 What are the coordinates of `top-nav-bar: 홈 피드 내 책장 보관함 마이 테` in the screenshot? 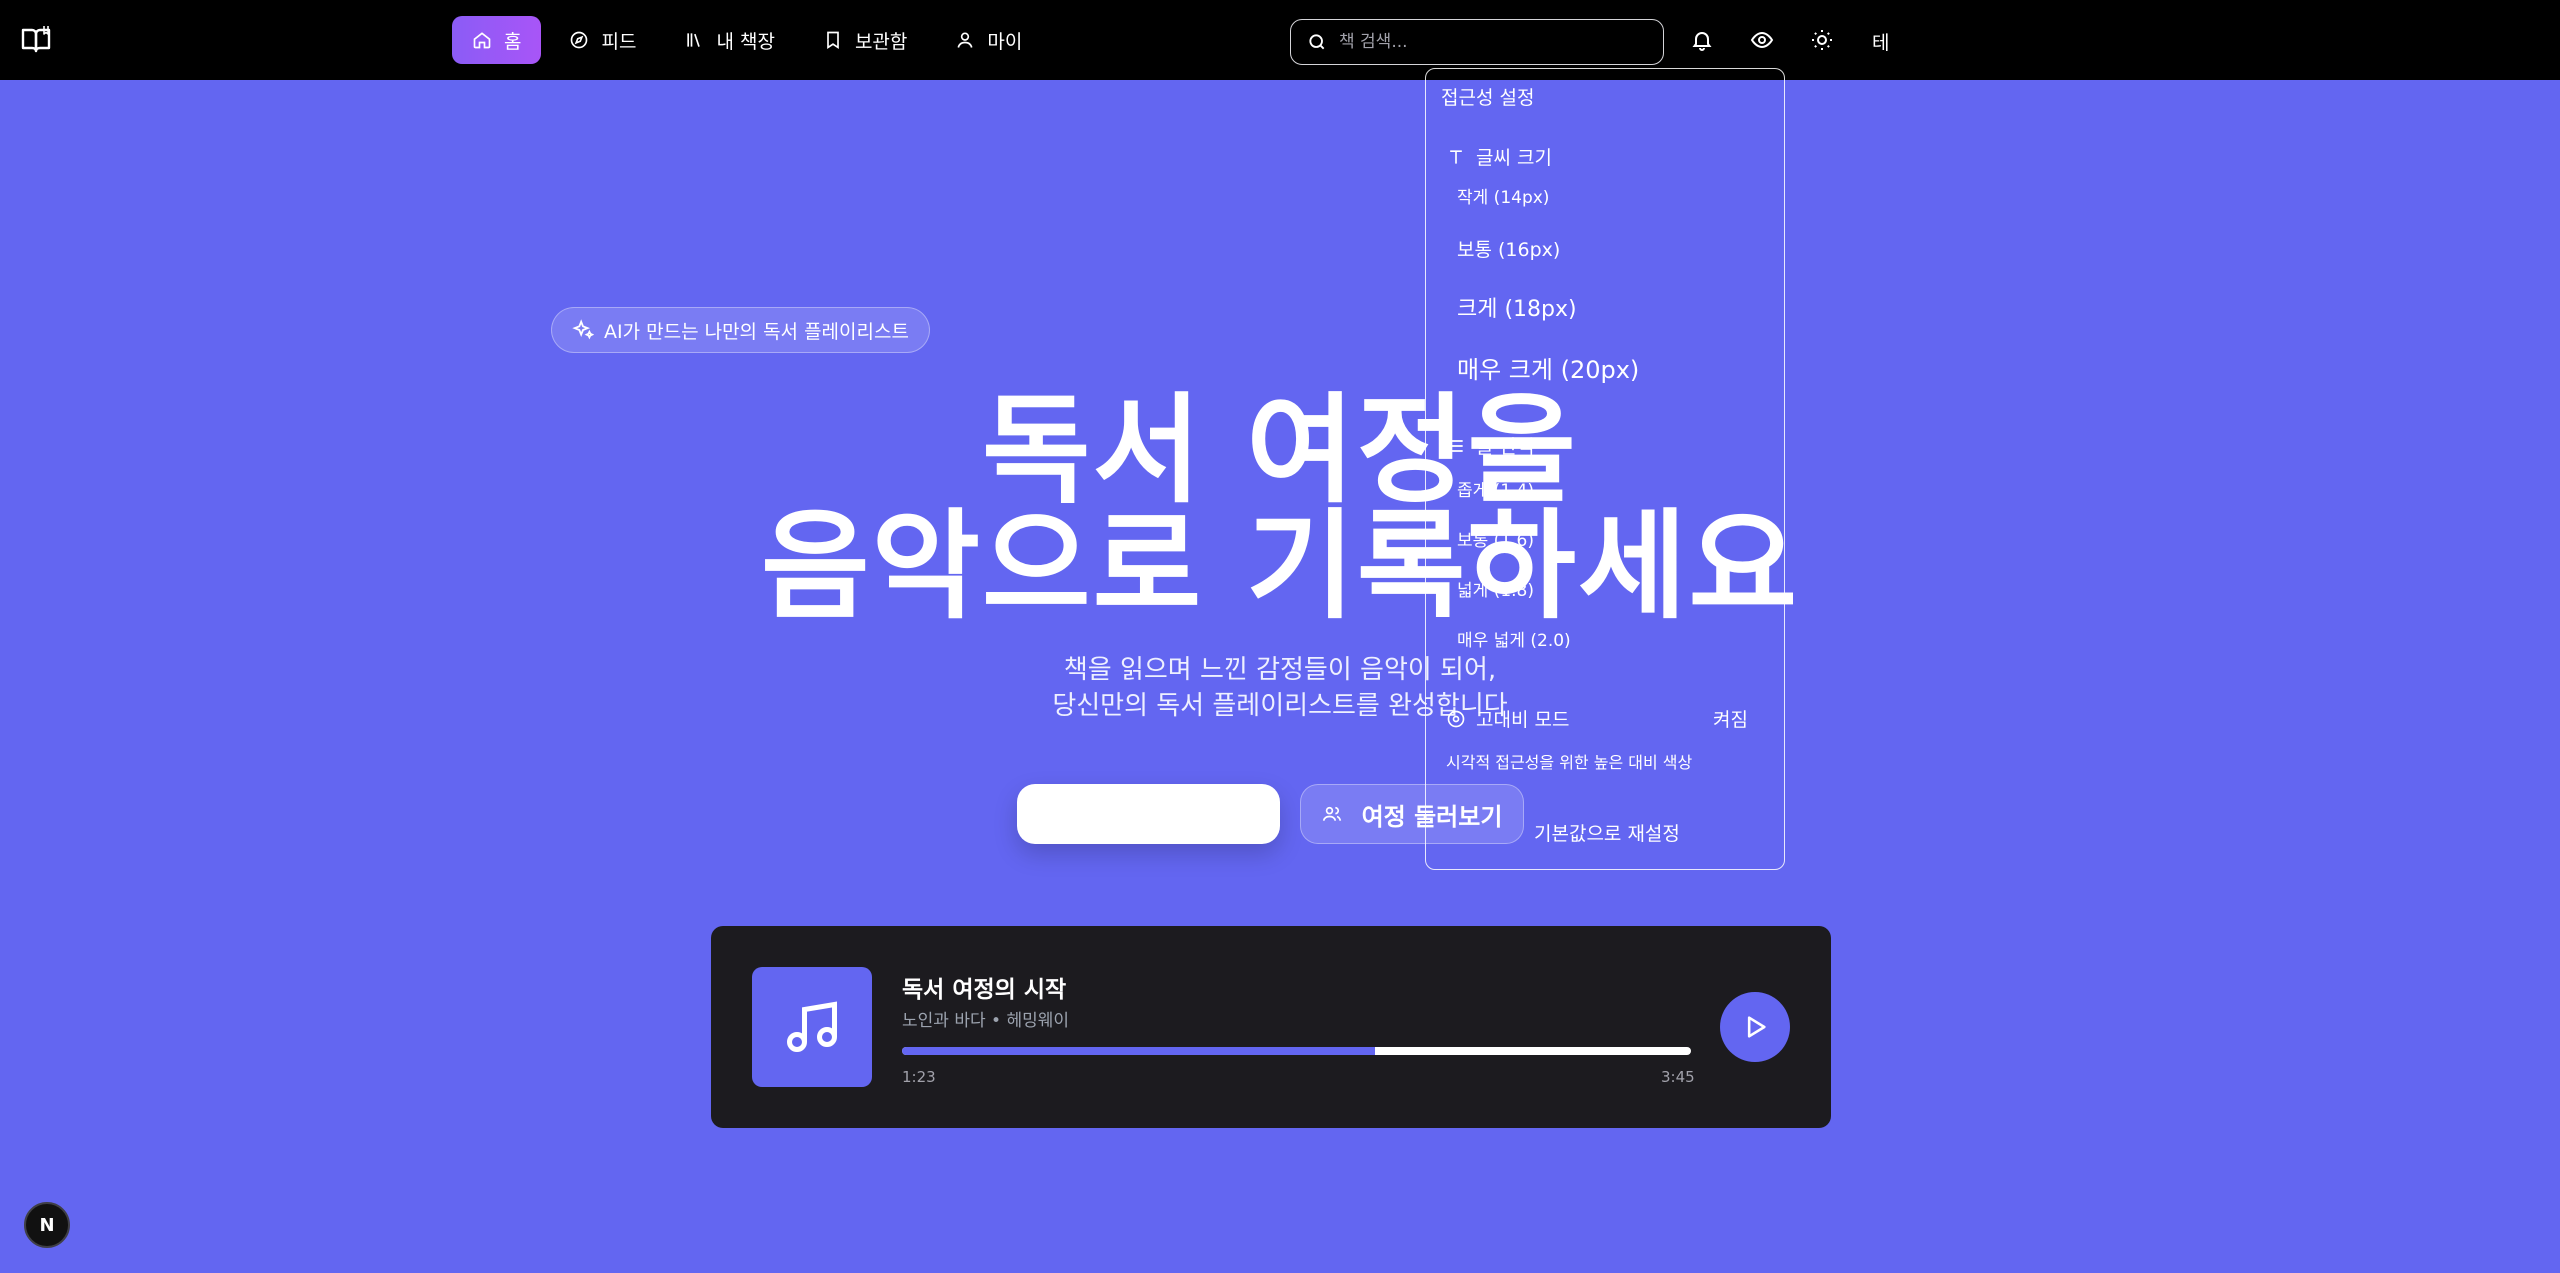 It's located at (1280, 40).